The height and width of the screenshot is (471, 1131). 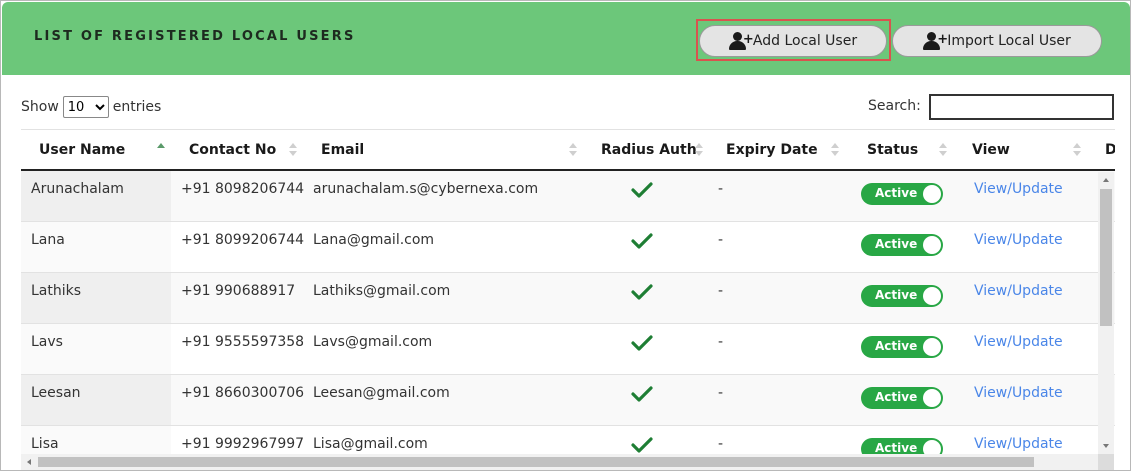 I want to click on import-local-user-button: + Import Local User, so click(x=997, y=41).